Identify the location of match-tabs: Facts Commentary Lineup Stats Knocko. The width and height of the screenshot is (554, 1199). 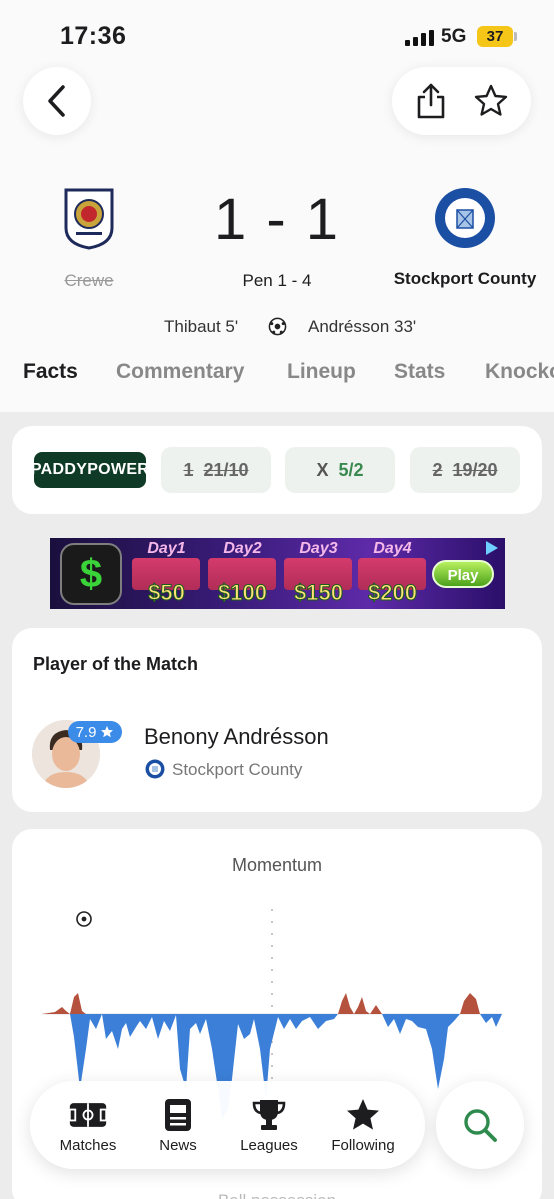
(277, 377).